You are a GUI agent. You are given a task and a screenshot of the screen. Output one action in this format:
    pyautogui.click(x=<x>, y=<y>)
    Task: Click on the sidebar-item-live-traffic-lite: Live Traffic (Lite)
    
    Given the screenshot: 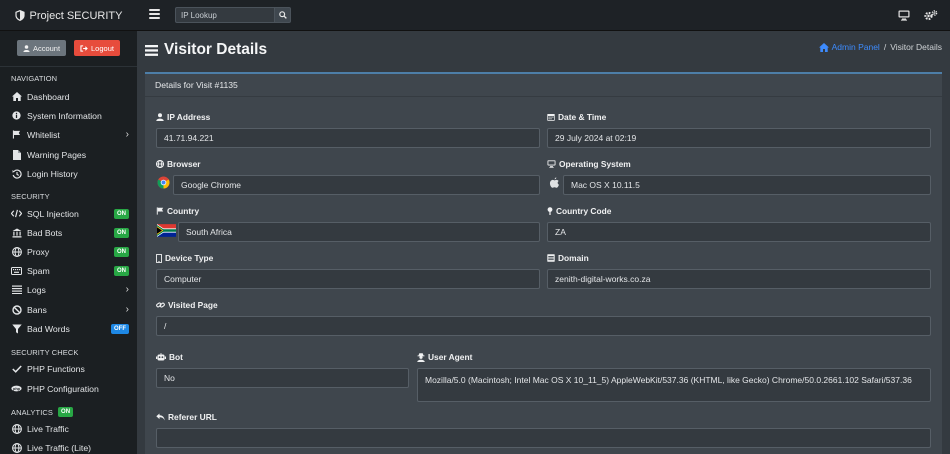 What is the action you would take?
    pyautogui.click(x=70, y=446)
    